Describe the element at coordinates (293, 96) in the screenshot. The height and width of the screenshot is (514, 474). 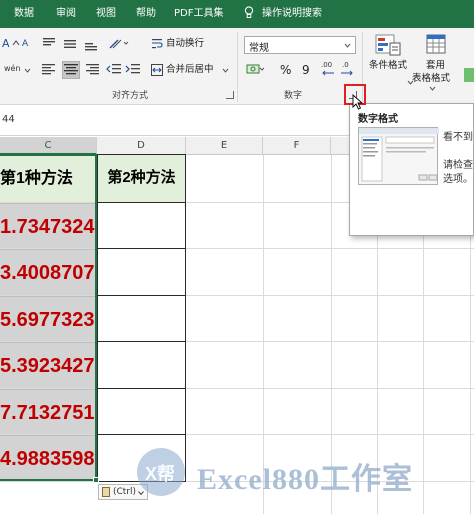
I see `number-group-label: 数字` at that location.